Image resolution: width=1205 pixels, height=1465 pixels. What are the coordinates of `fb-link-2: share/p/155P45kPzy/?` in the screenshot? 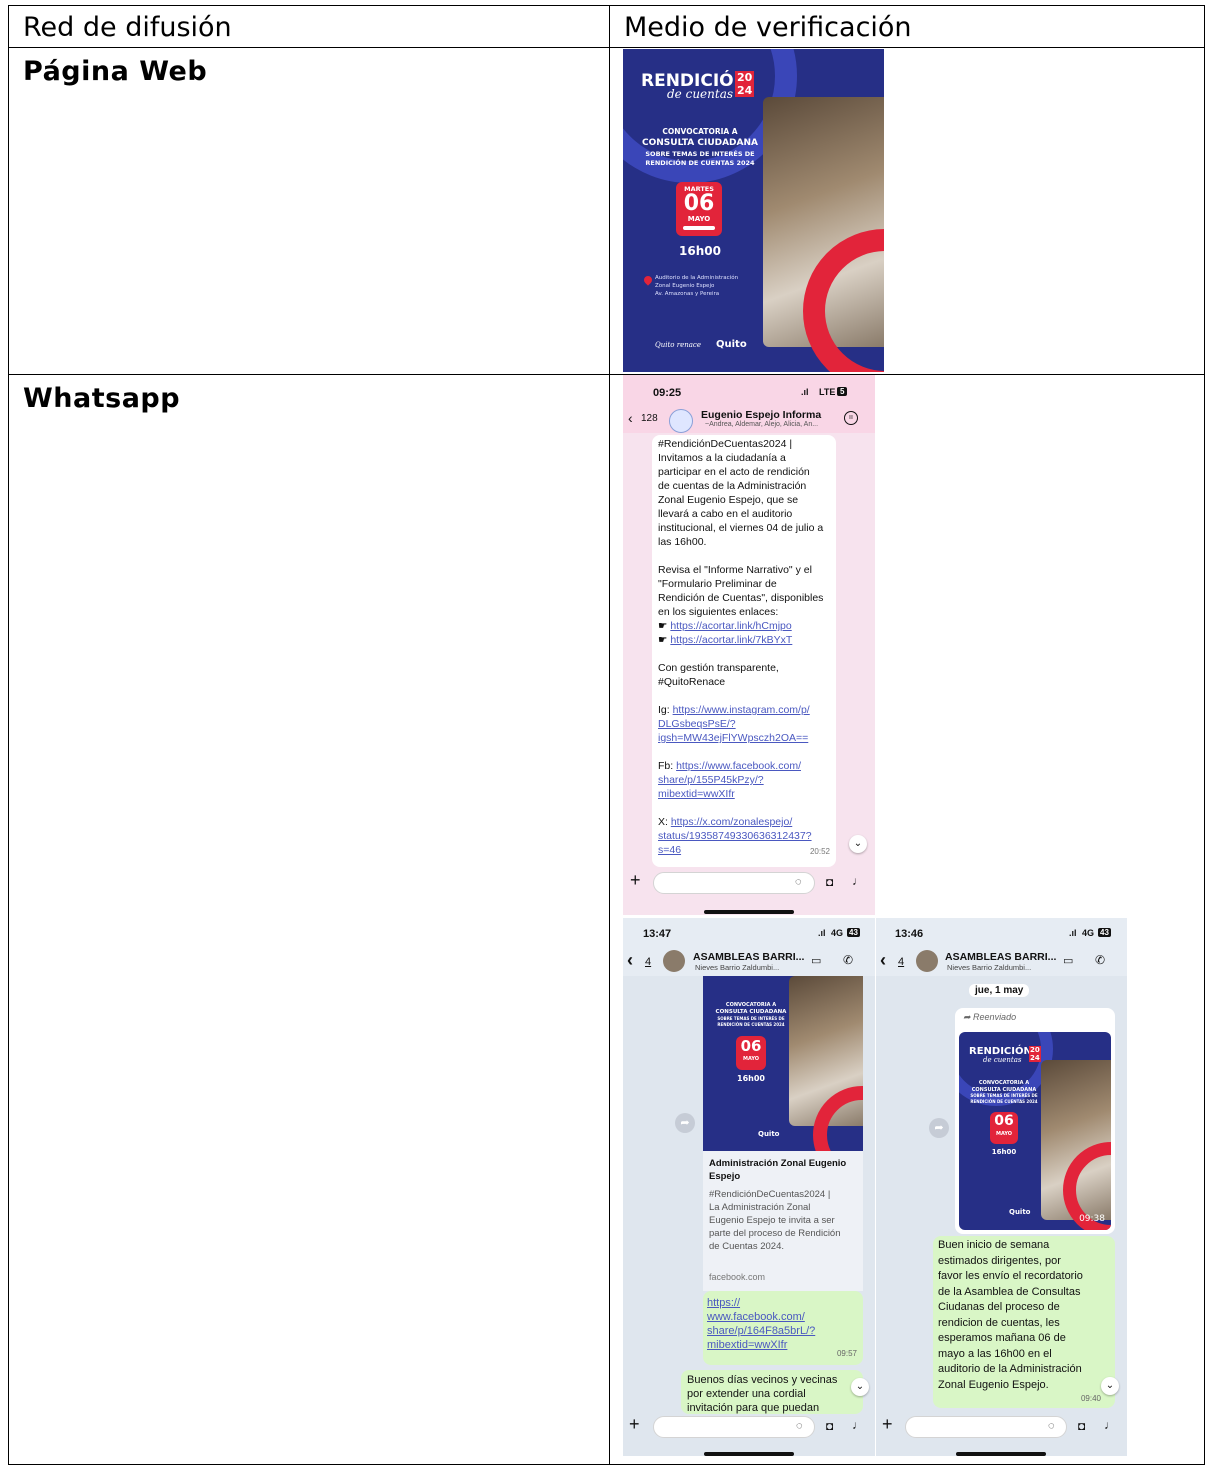 It's located at (711, 780).